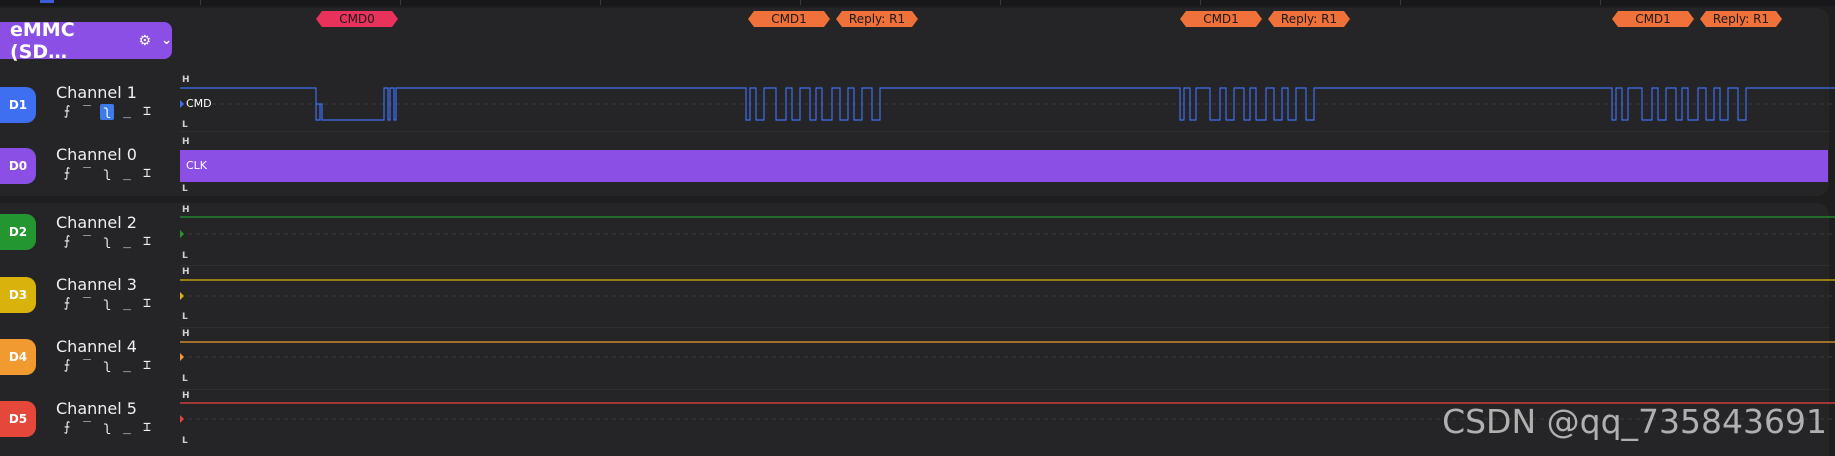 Image resolution: width=1835 pixels, height=456 pixels. I want to click on channel-badge: D5, so click(18, 419).